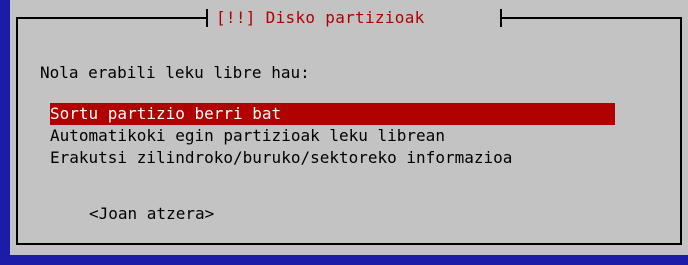 Image resolution: width=688 pixels, height=265 pixels. What do you see at coordinates (320, 17) in the screenshot?
I see `dialog-title: [!!] Disko partizioak` at bounding box center [320, 17].